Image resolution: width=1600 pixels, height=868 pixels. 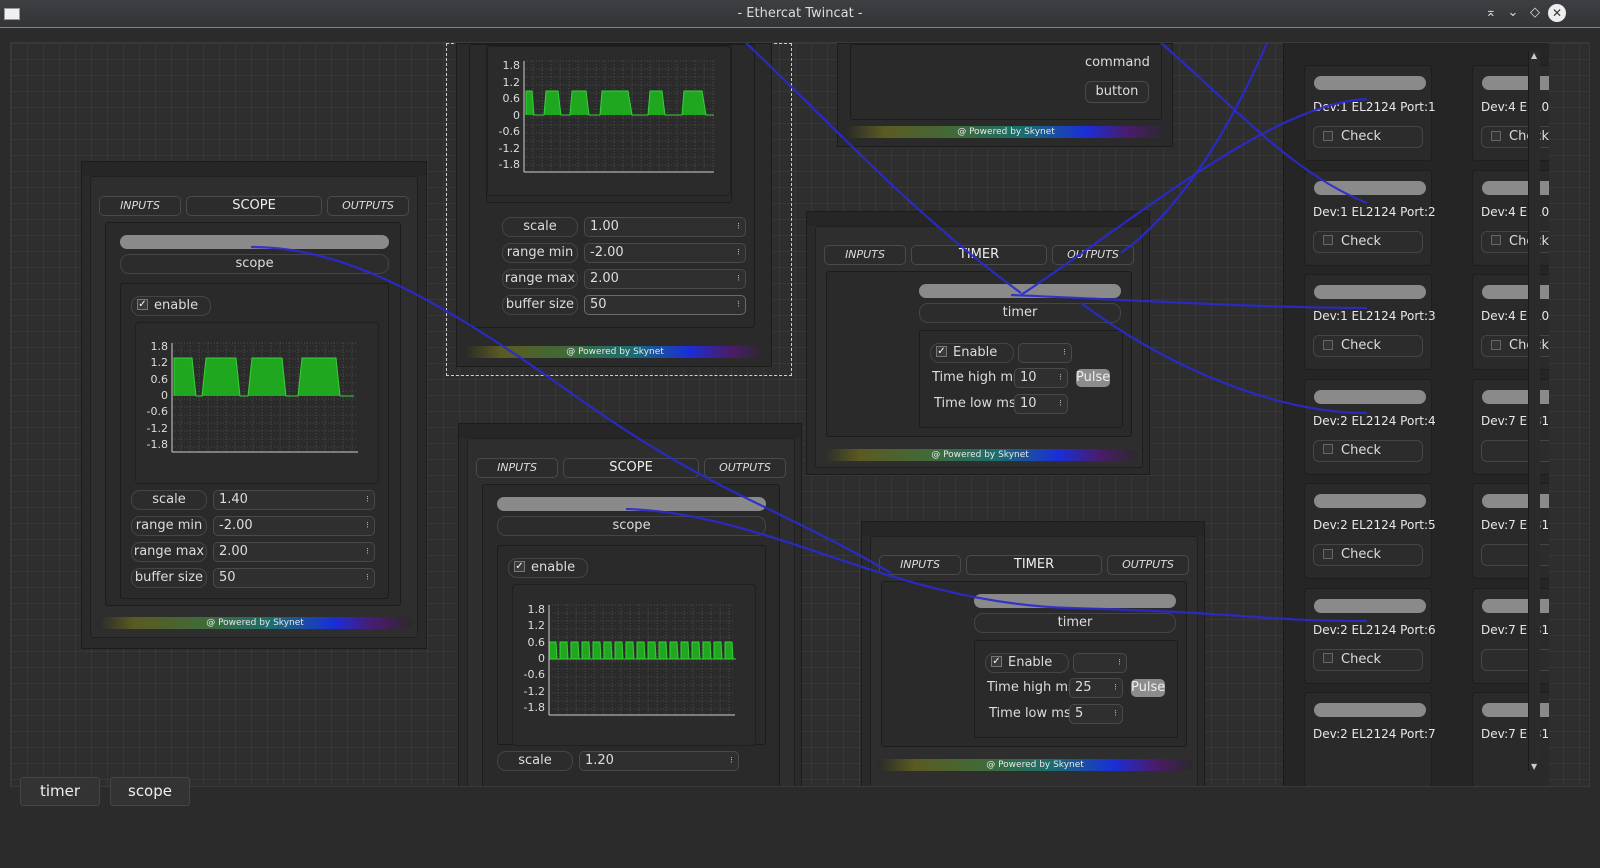 I want to click on title-bar: - Ethercat Twincat - ⌅ ⌄ ◇ ✕, so click(x=800, y=14).